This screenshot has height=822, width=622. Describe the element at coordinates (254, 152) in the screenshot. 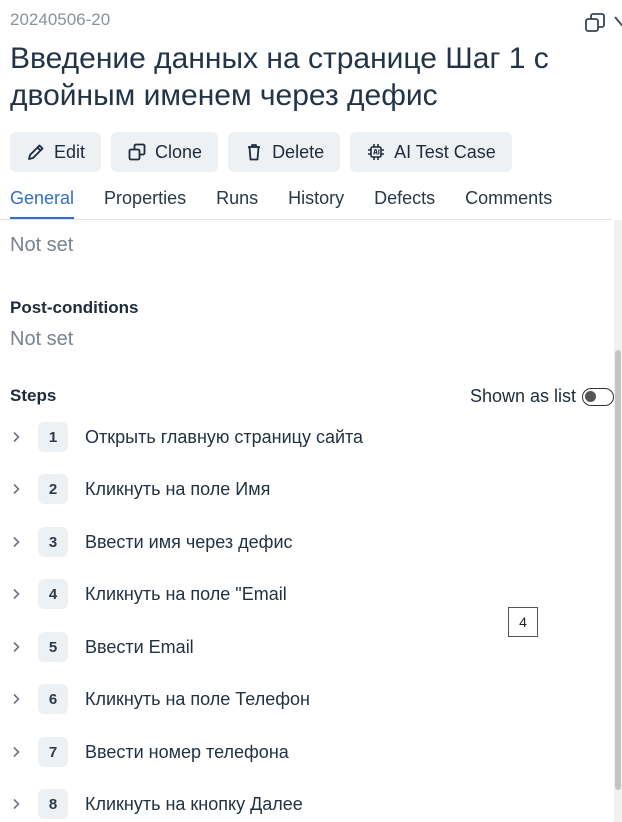

I see `trash-icon` at that location.